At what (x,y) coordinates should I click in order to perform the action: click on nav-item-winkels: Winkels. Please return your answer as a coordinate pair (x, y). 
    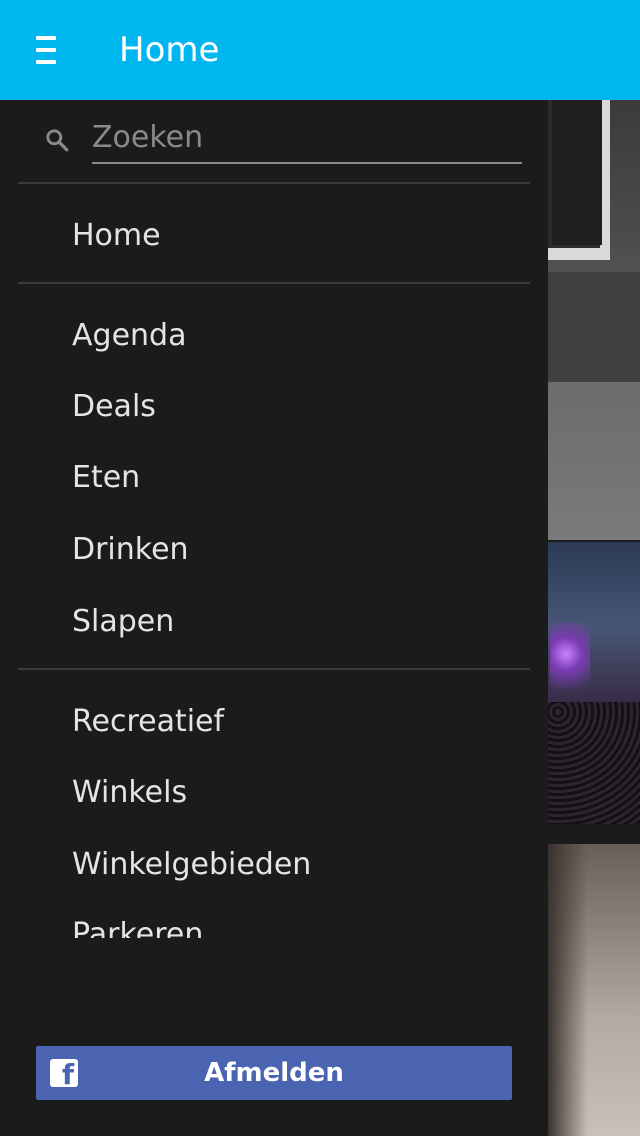
    Looking at the image, I should click on (129, 793).